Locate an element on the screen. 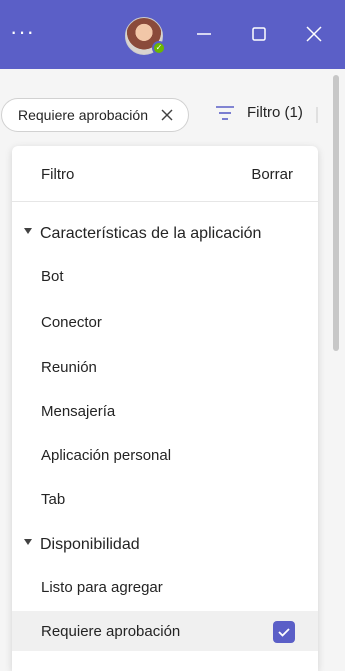 The image size is (345, 671). clear-button: Borrar is located at coordinates (272, 174).